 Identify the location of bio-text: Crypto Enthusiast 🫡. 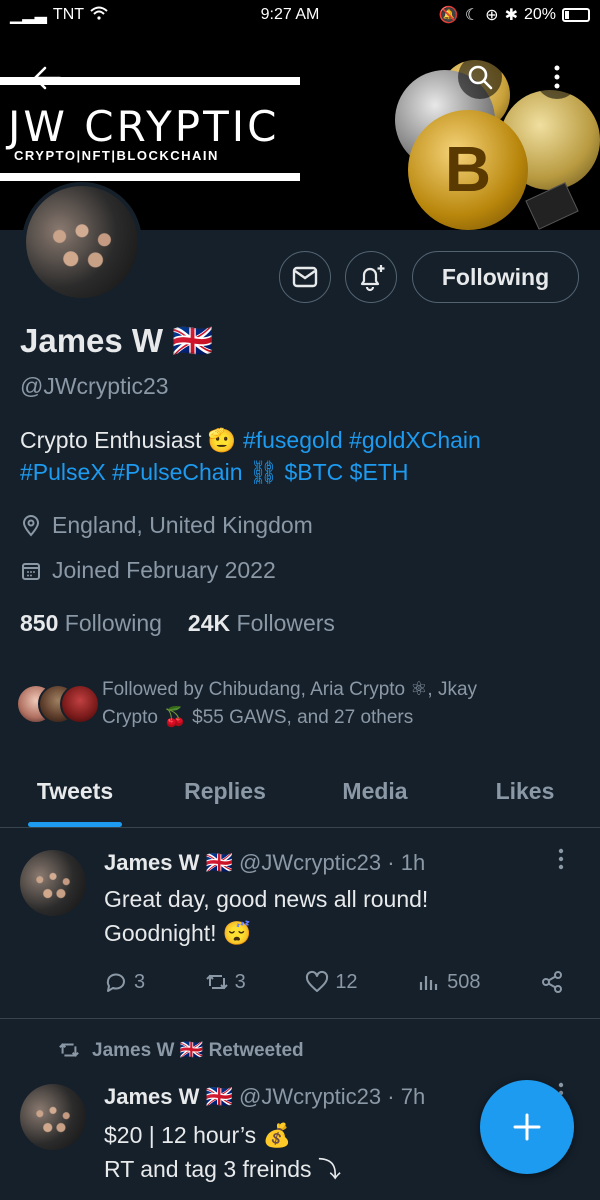
(131, 440).